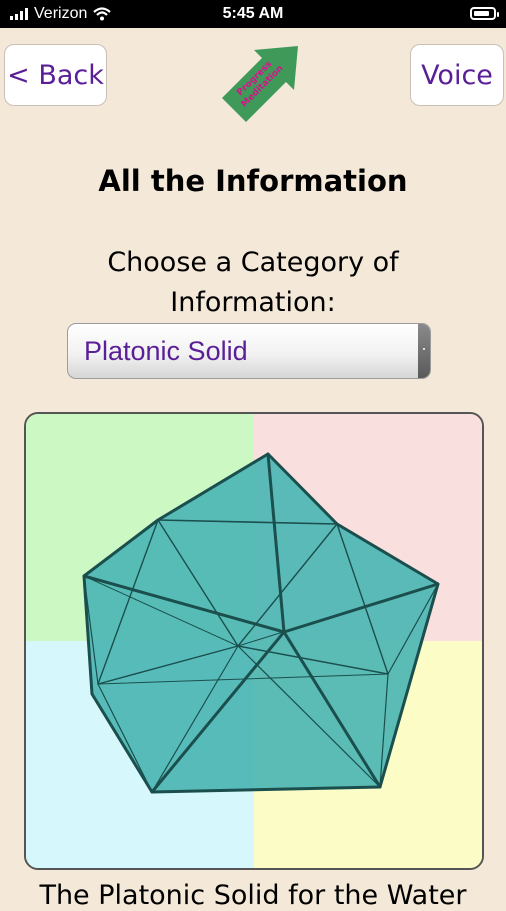 Image resolution: width=506 pixels, height=911 pixels. Describe the element at coordinates (424, 351) in the screenshot. I see `picker-handle` at that location.